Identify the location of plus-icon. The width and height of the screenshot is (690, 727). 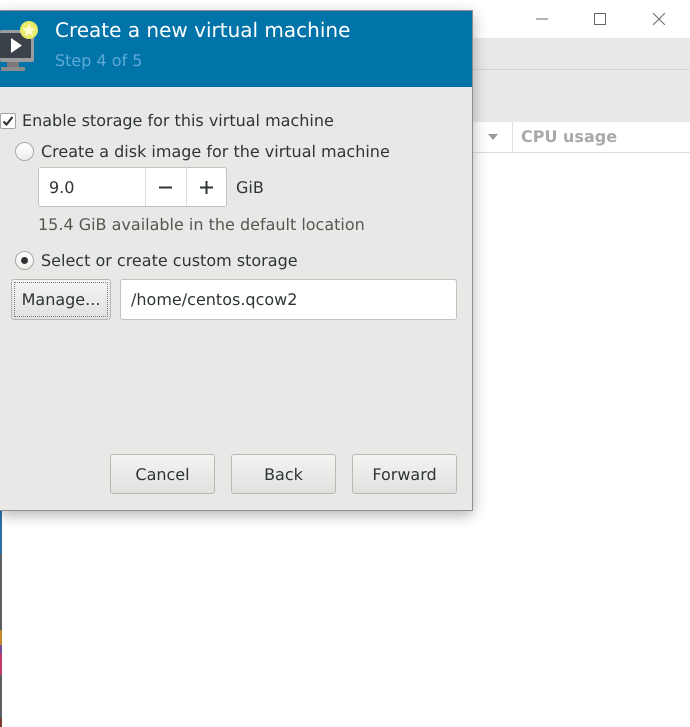
(206, 187).